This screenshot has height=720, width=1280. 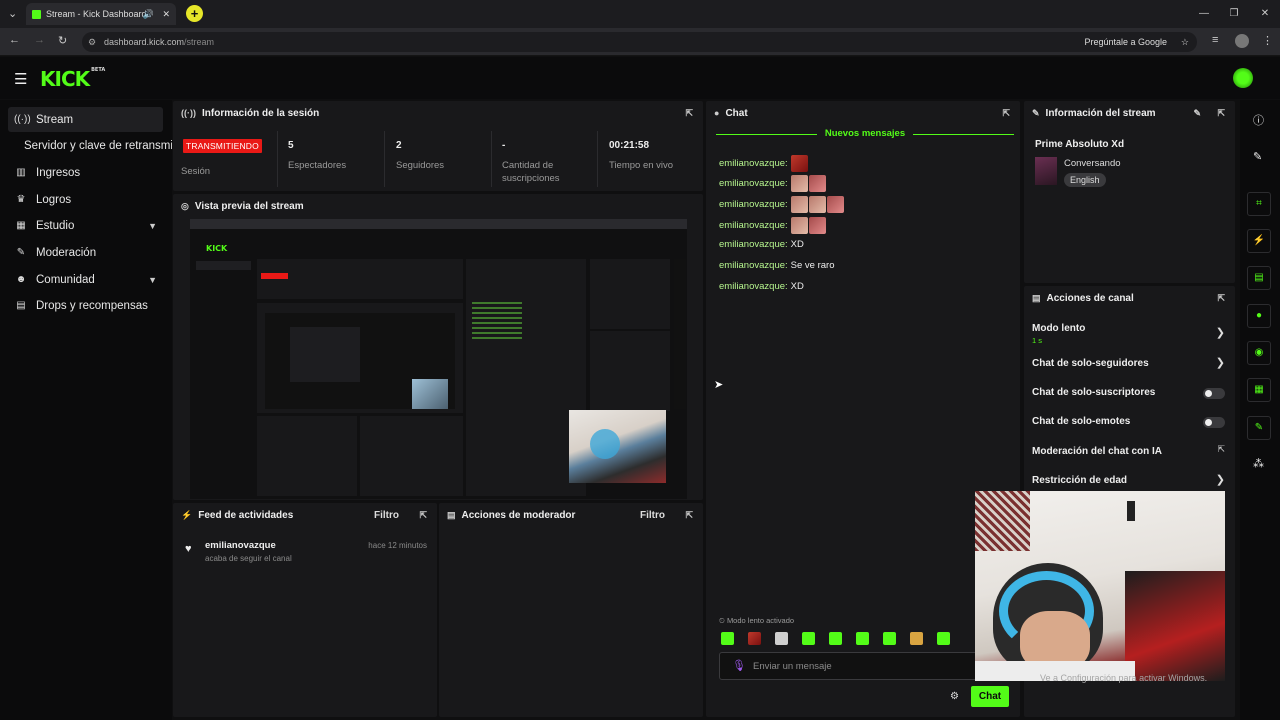 What do you see at coordinates (531, 172) in the screenshot?
I see `subs-label: Cantidad de suscripciones` at bounding box center [531, 172].